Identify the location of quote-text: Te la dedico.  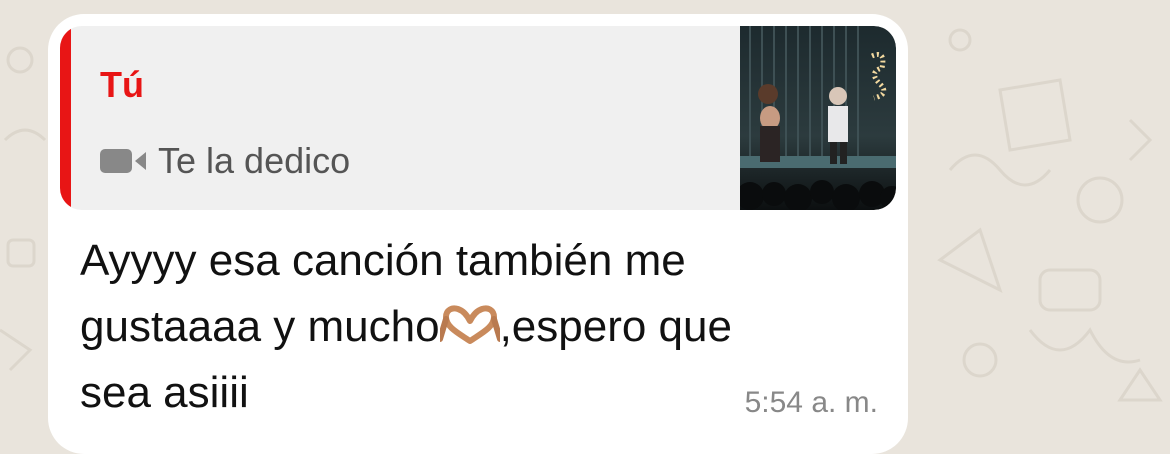
(254, 160).